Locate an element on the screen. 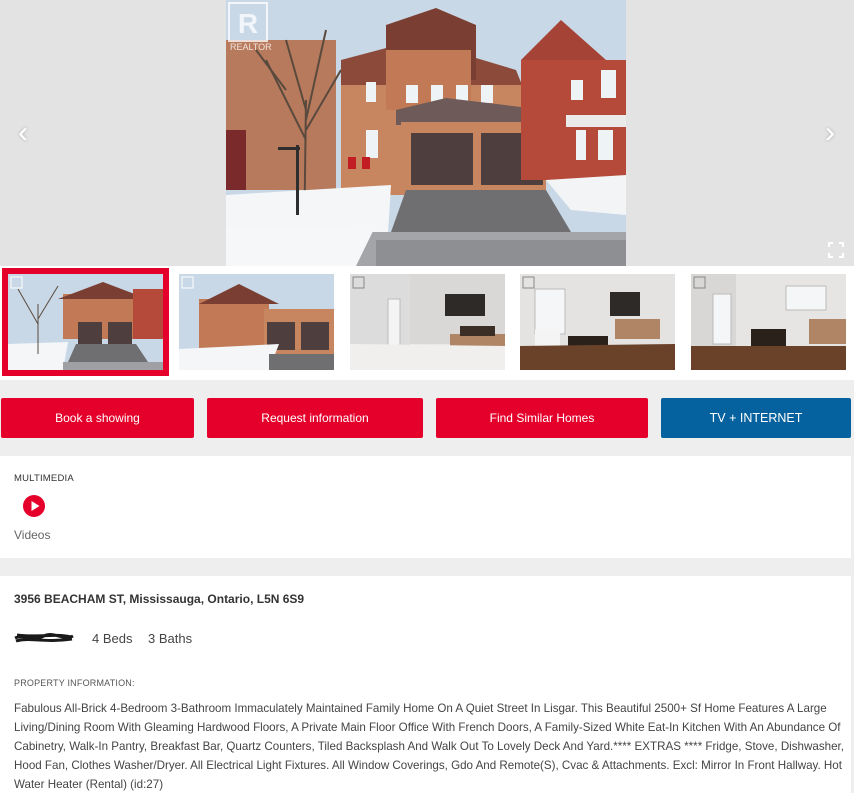  watermark-label: REALTOR is located at coordinates (251, 47).